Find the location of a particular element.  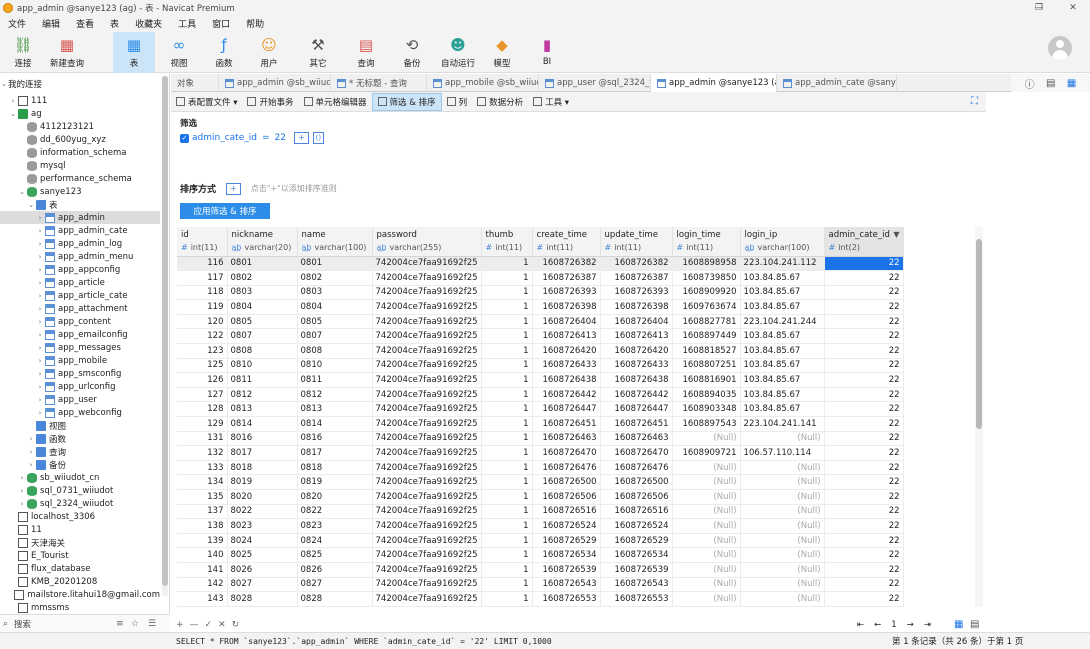

table-cell: 1608726387 is located at coordinates (566, 278).